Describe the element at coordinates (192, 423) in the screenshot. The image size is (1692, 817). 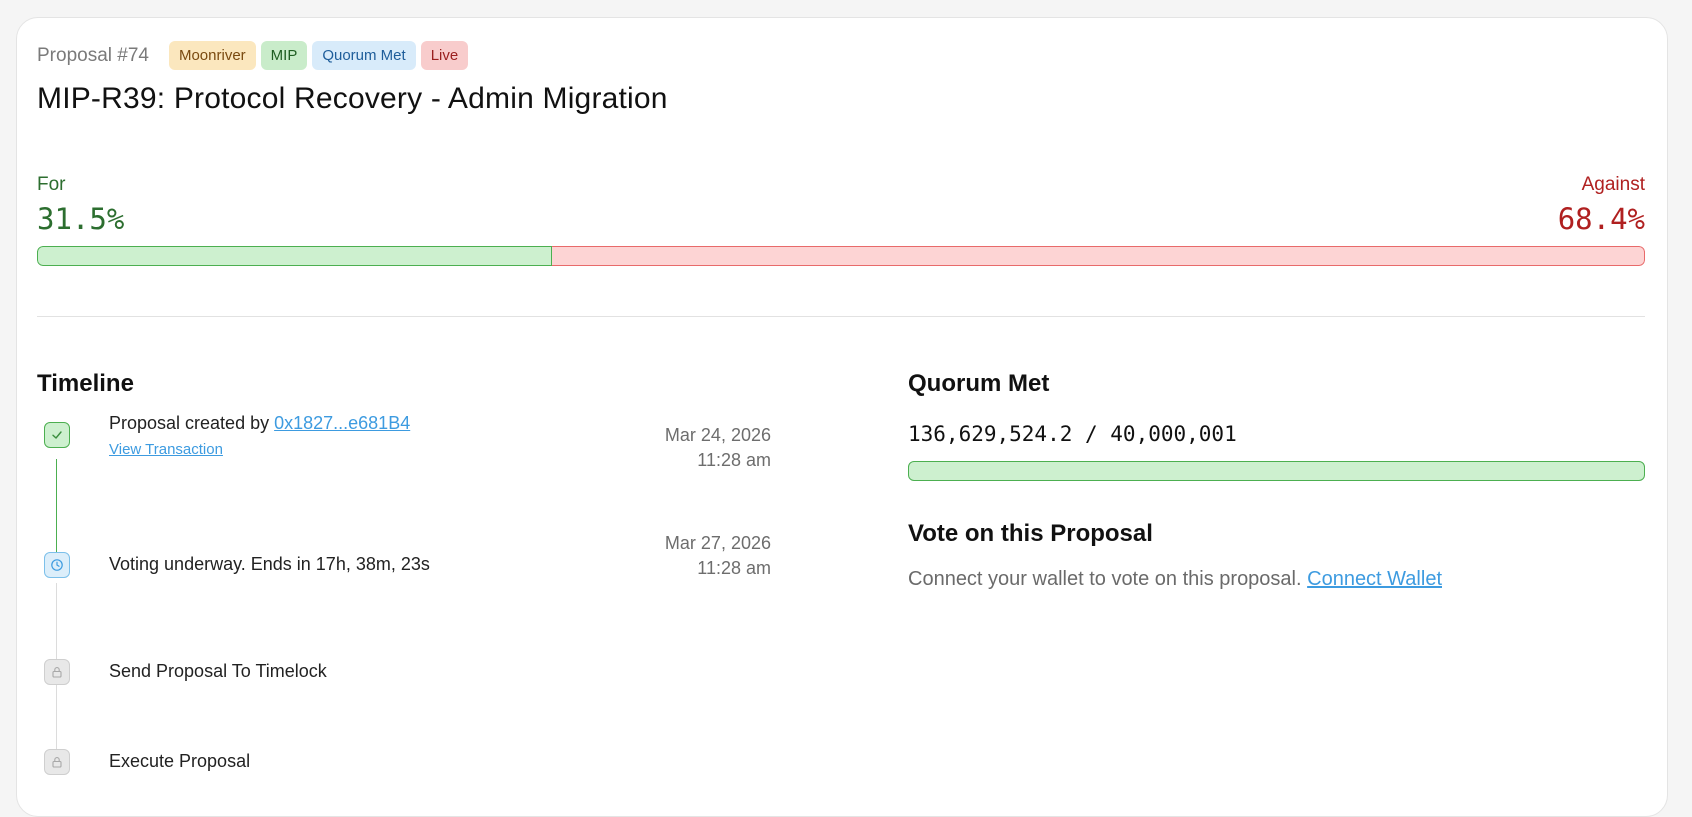
I see `timeline-item-text: Proposal created by` at that location.